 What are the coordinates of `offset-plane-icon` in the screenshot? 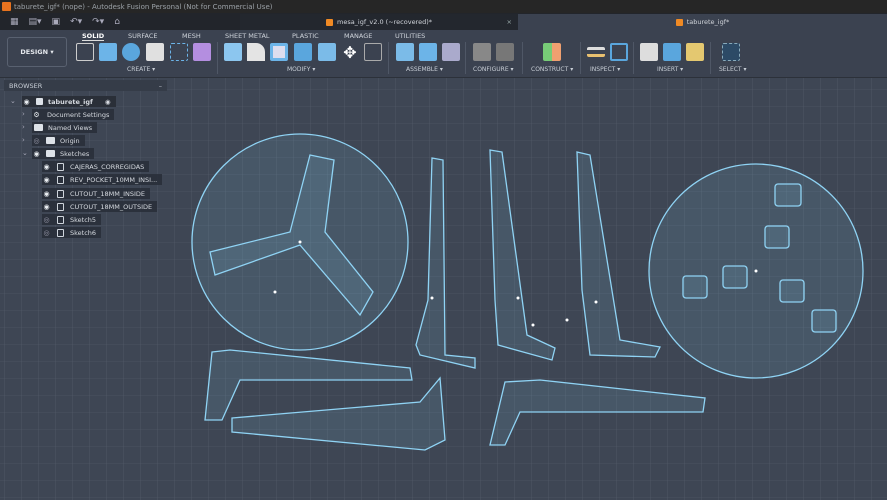 It's located at (552, 52).